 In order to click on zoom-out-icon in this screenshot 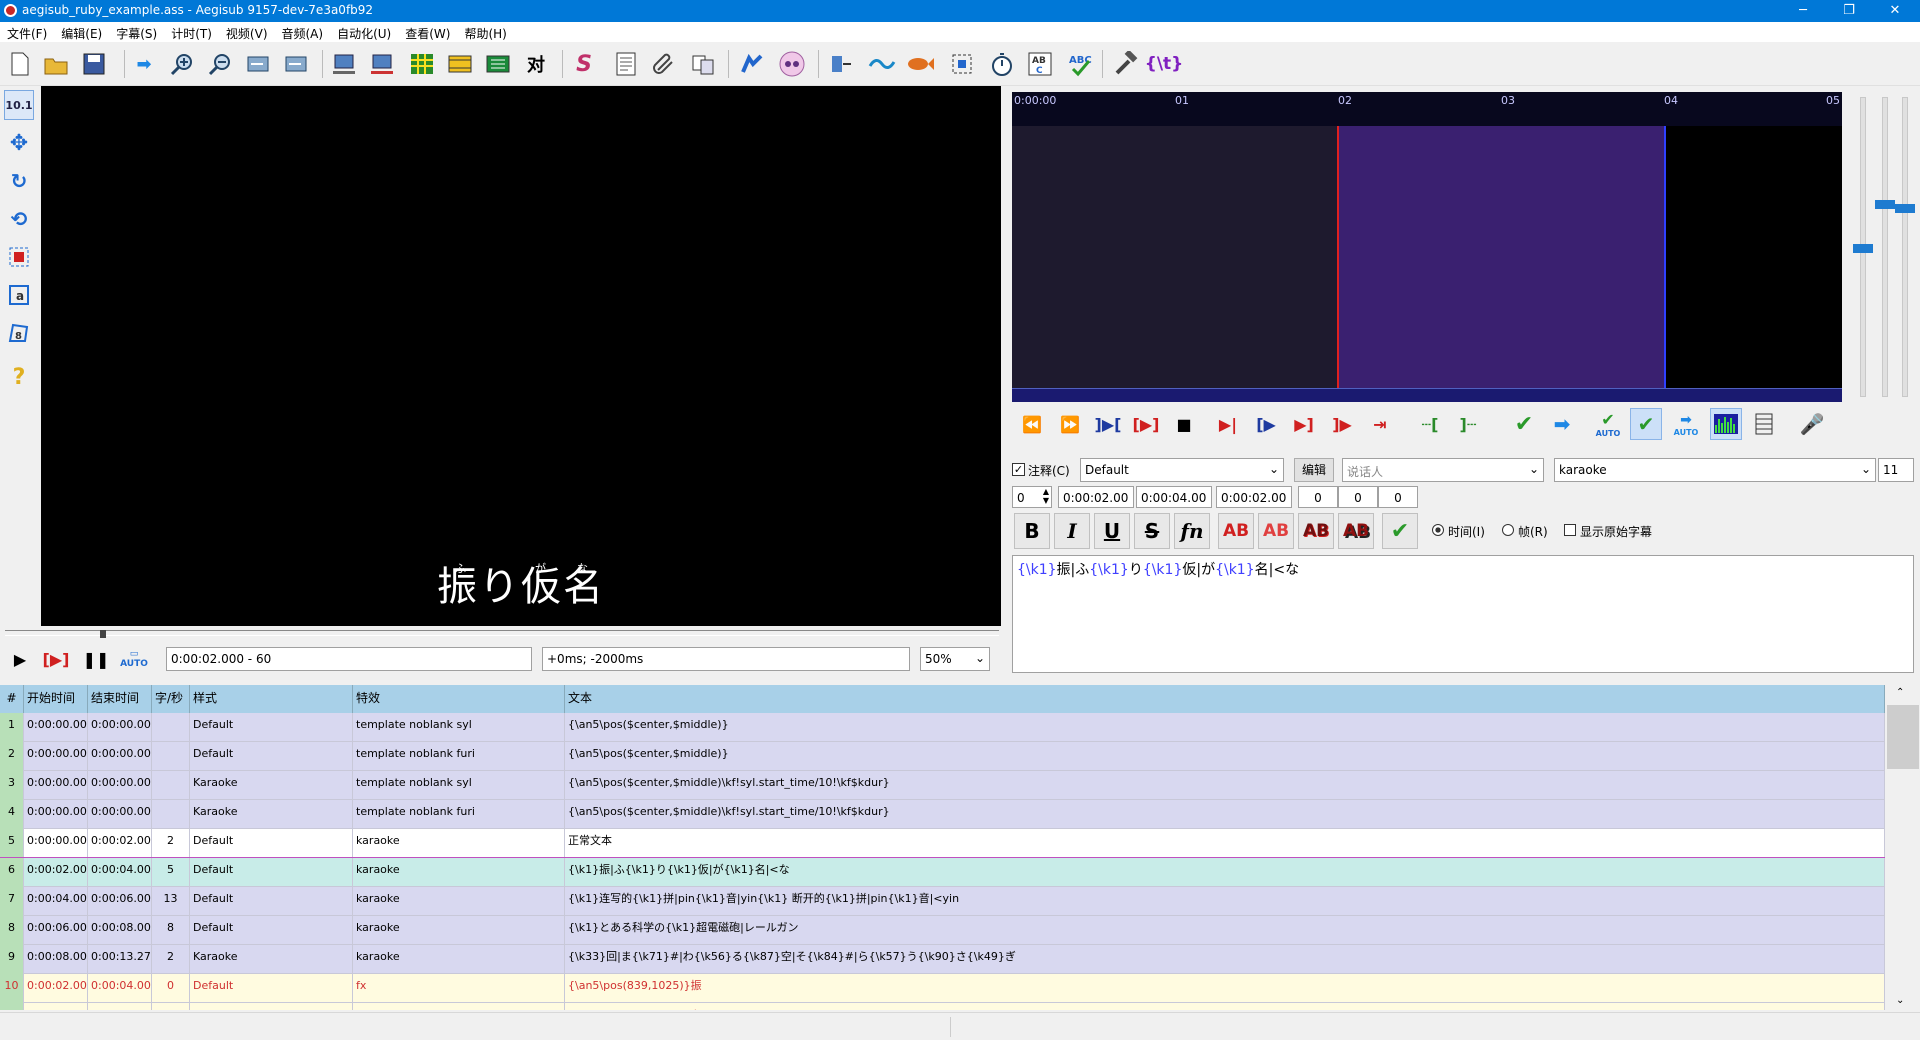, I will do `click(220, 64)`.